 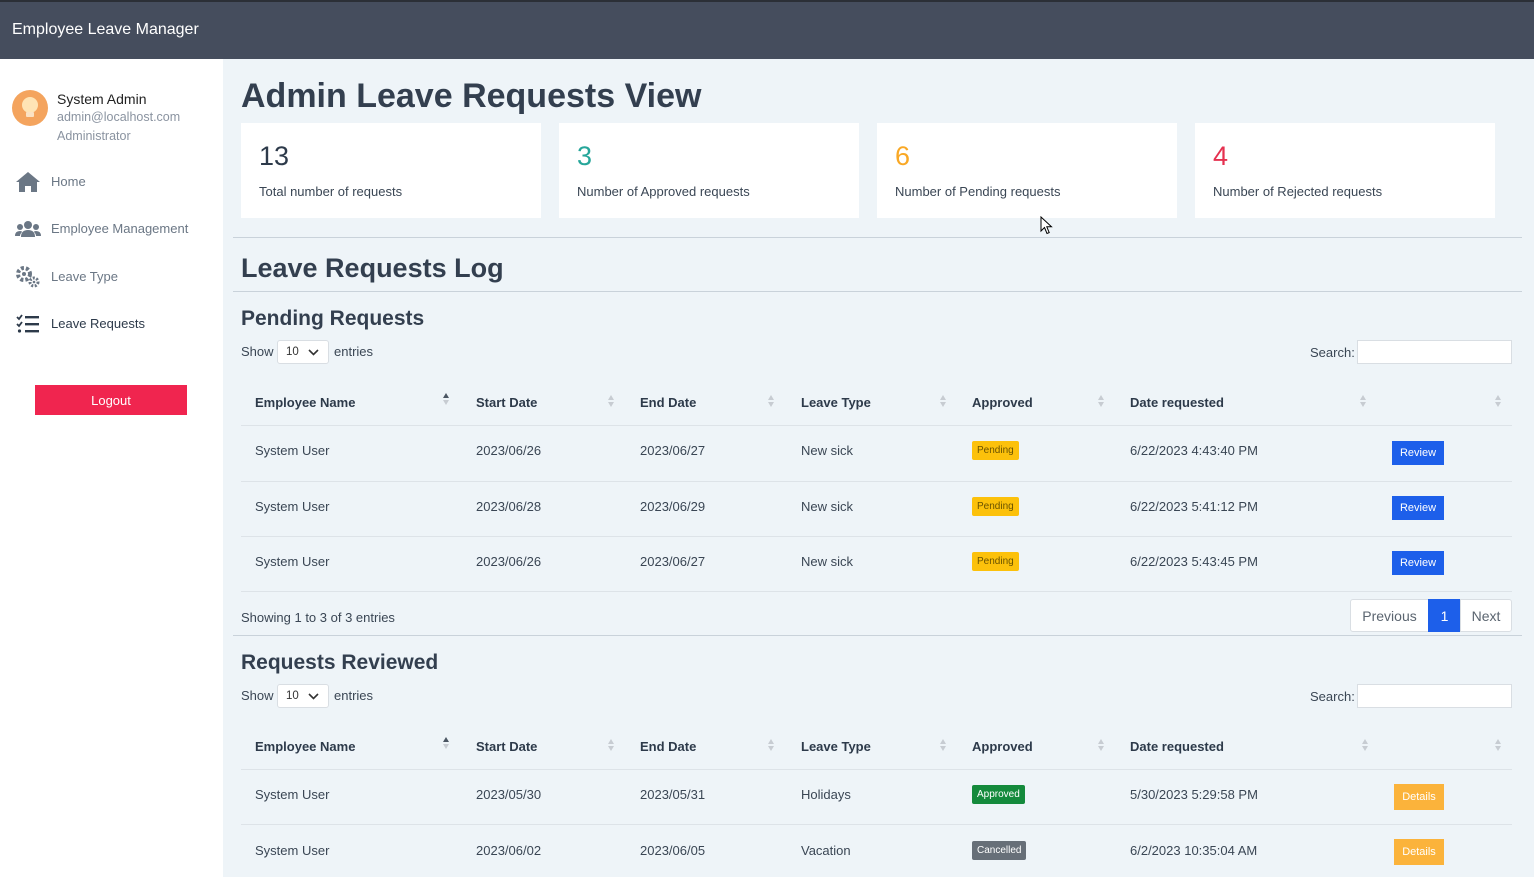 I want to click on cell-date-requested: 6/22/2023 5:43:45 PM, so click(x=1194, y=561).